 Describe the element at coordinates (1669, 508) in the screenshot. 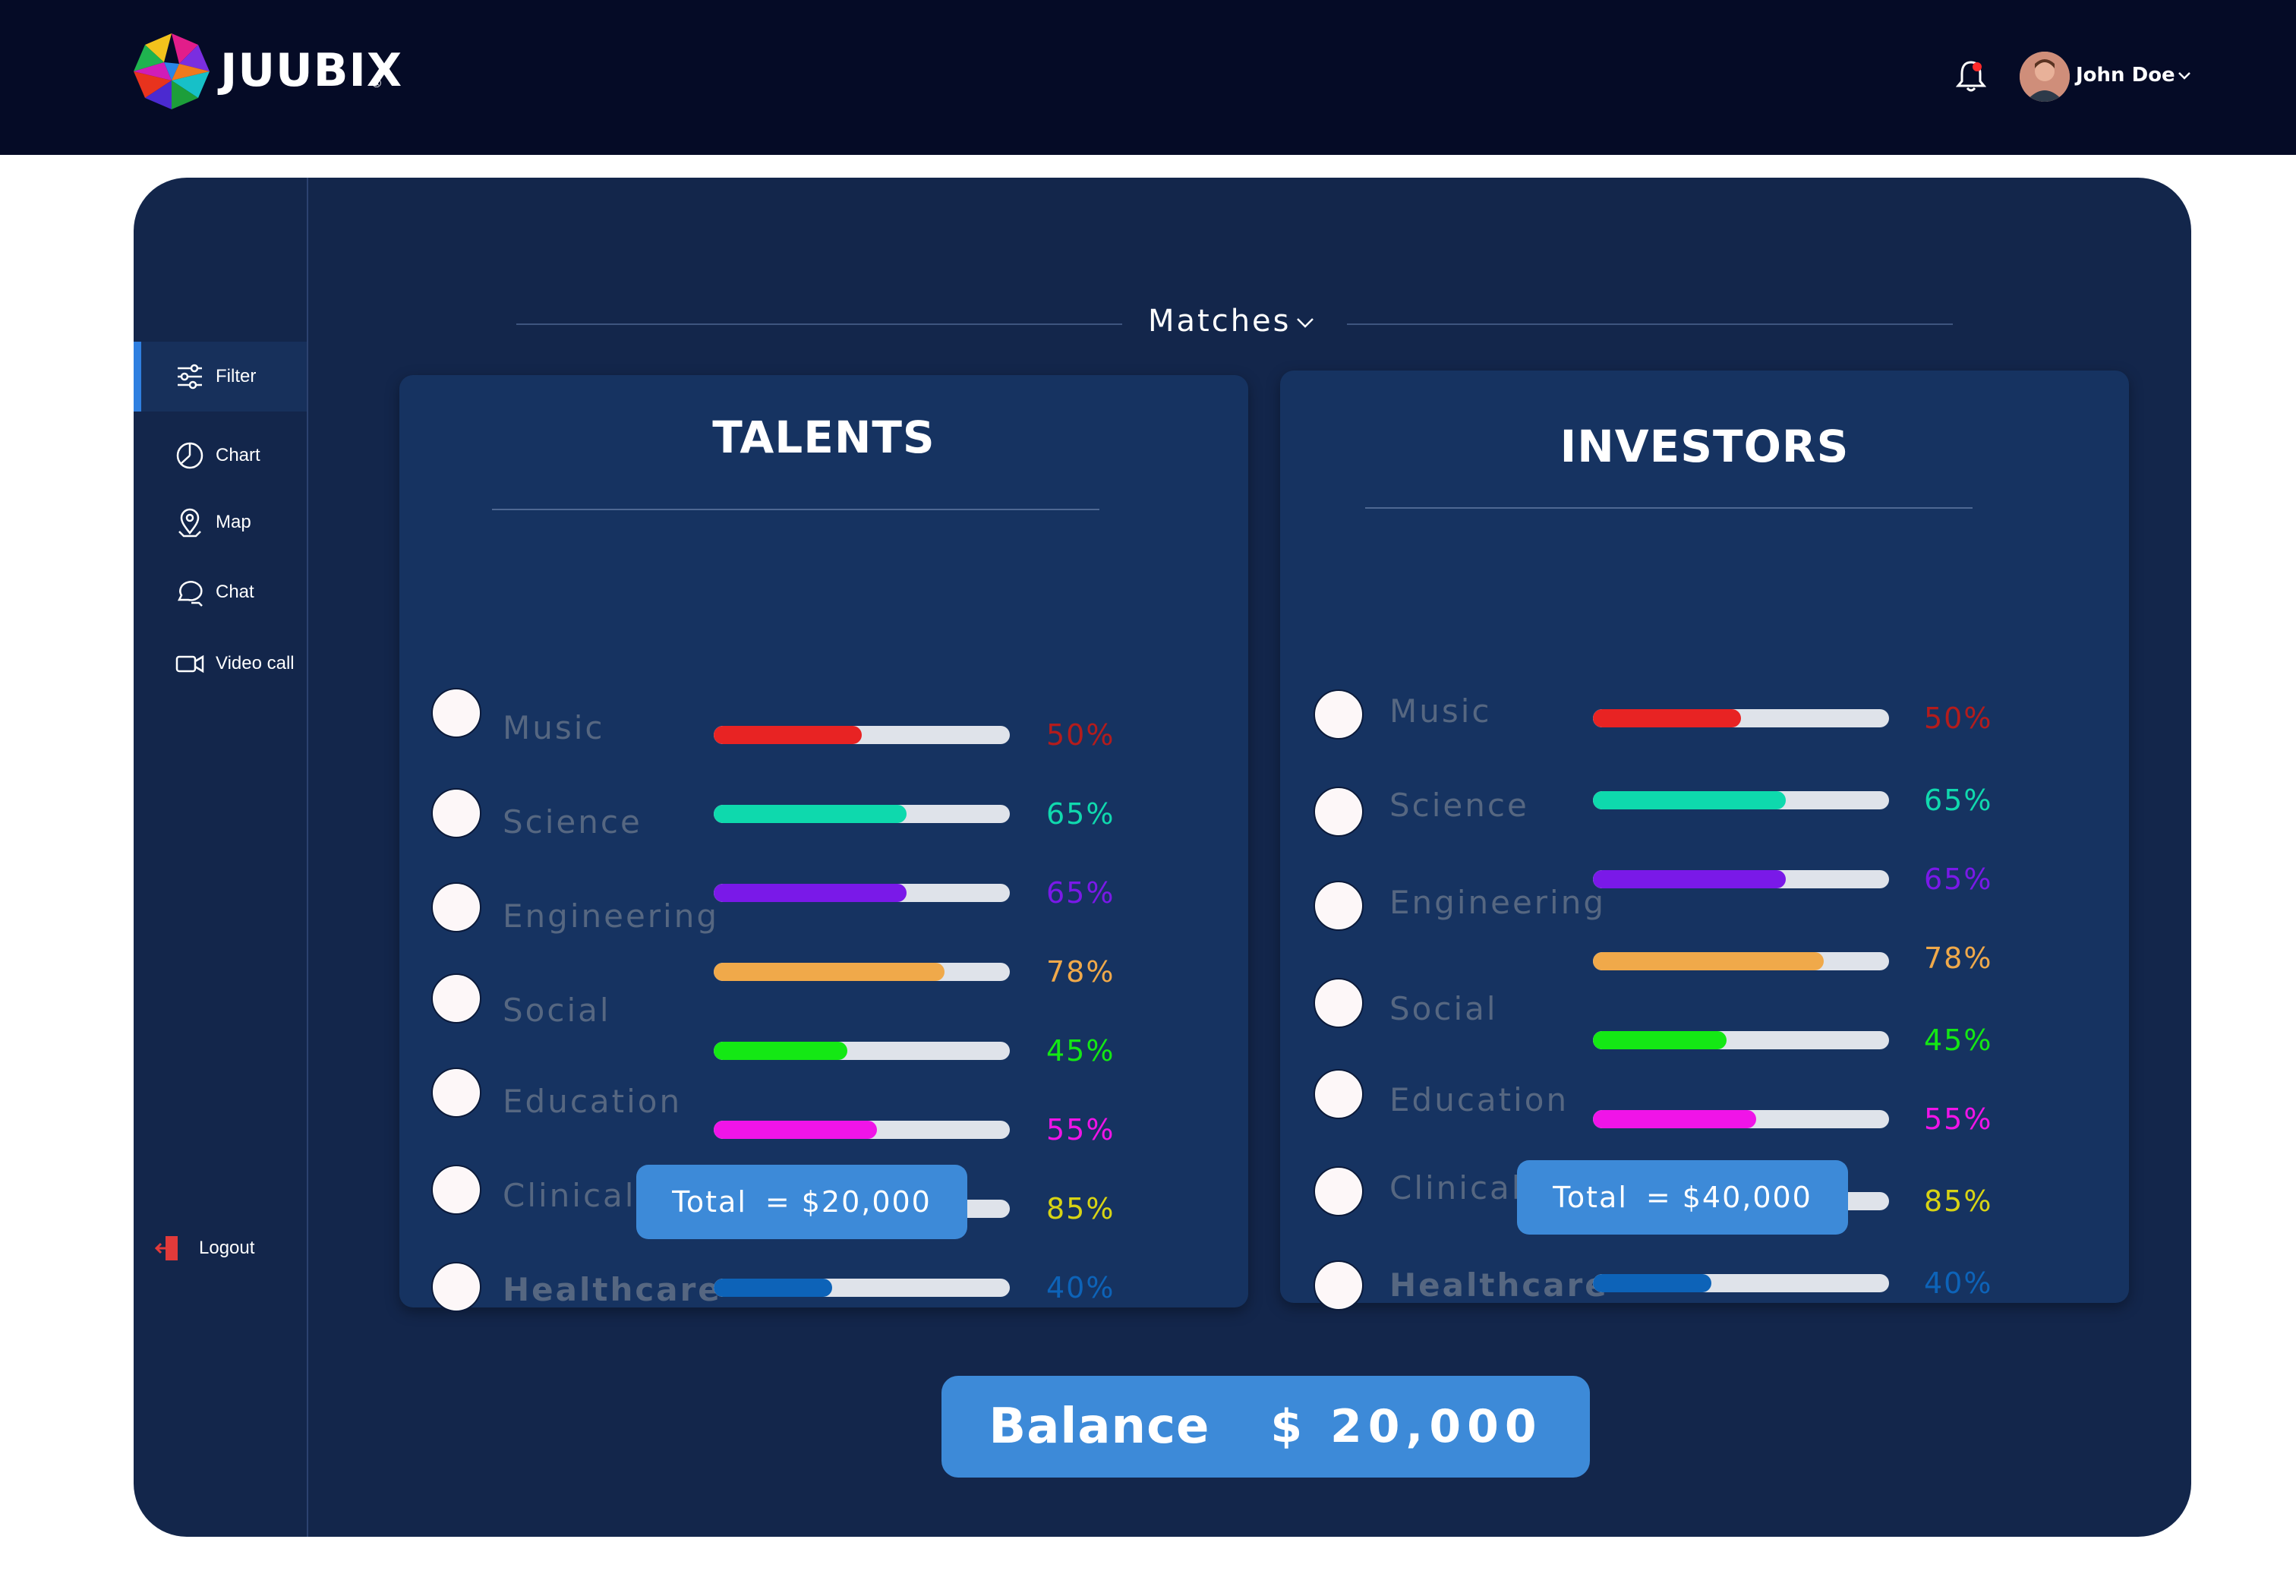

I see `card-divider` at that location.